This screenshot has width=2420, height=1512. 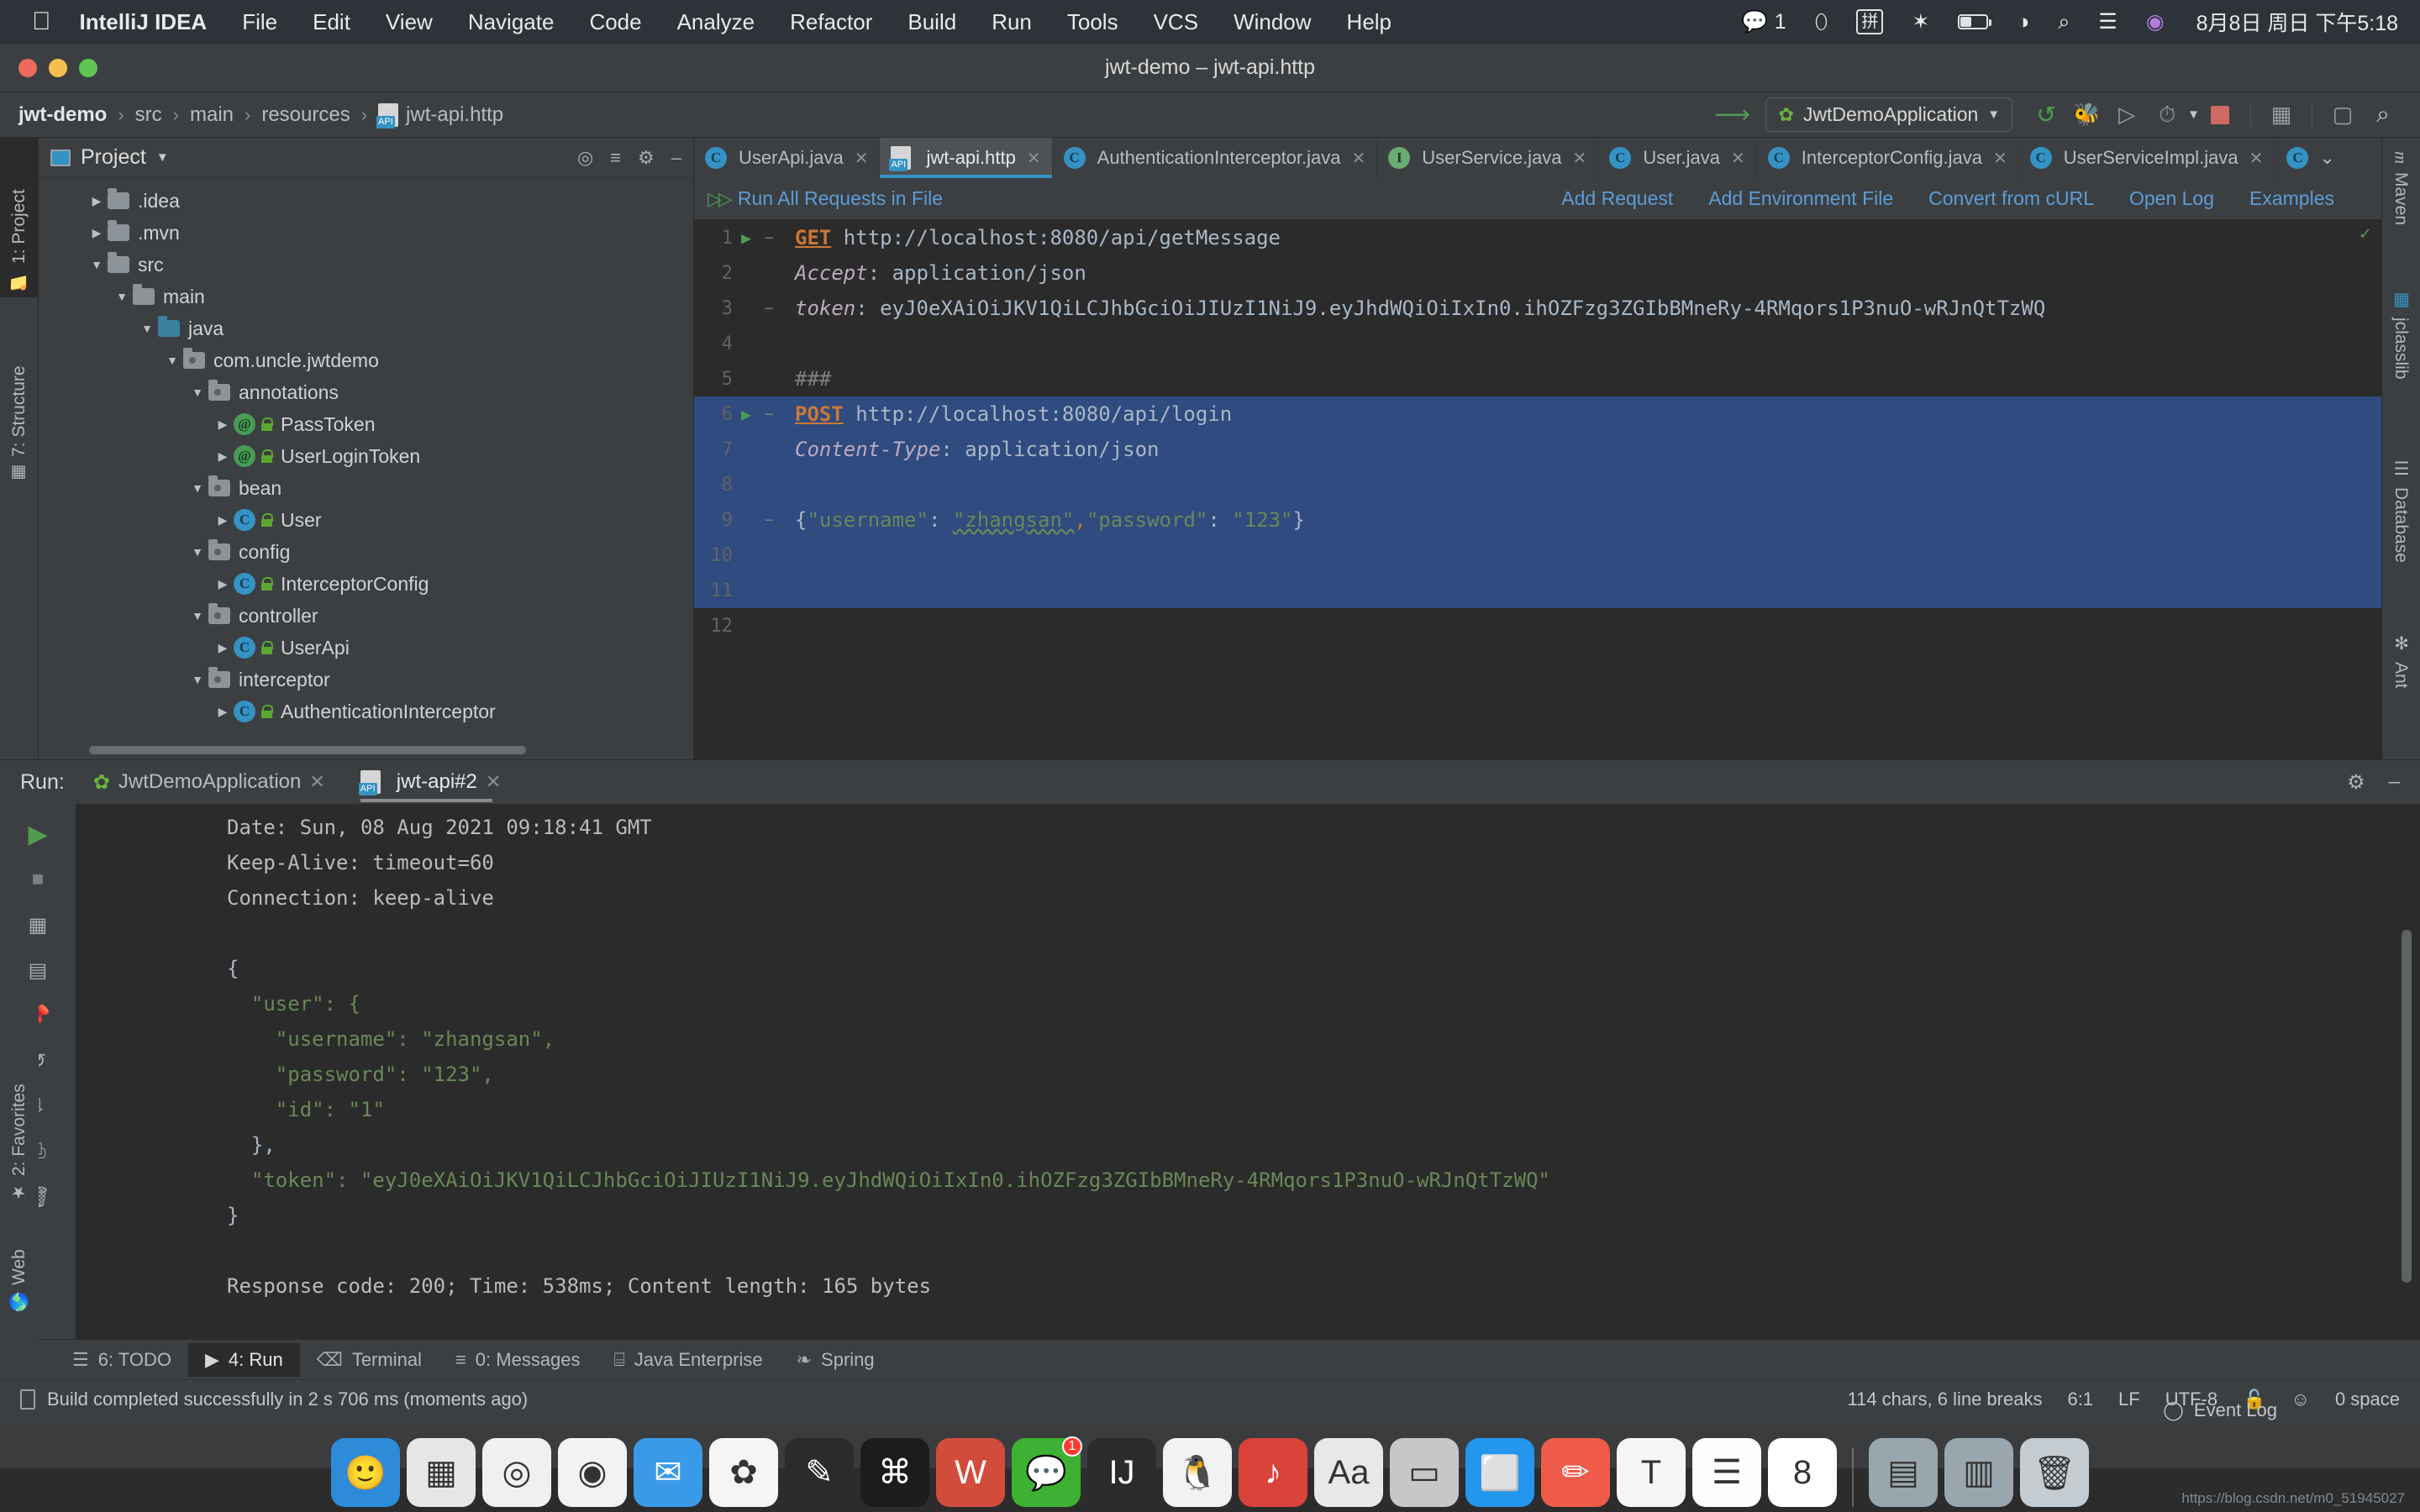 What do you see at coordinates (836, 1360) in the screenshot?
I see `bottom-tab-spring: ❧ Spring` at bounding box center [836, 1360].